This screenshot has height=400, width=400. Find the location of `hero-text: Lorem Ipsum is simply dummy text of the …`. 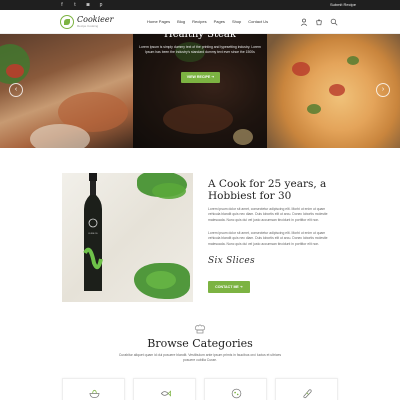

hero-text: Lorem Ipsum is simply dummy text of the … is located at coordinates (200, 49).